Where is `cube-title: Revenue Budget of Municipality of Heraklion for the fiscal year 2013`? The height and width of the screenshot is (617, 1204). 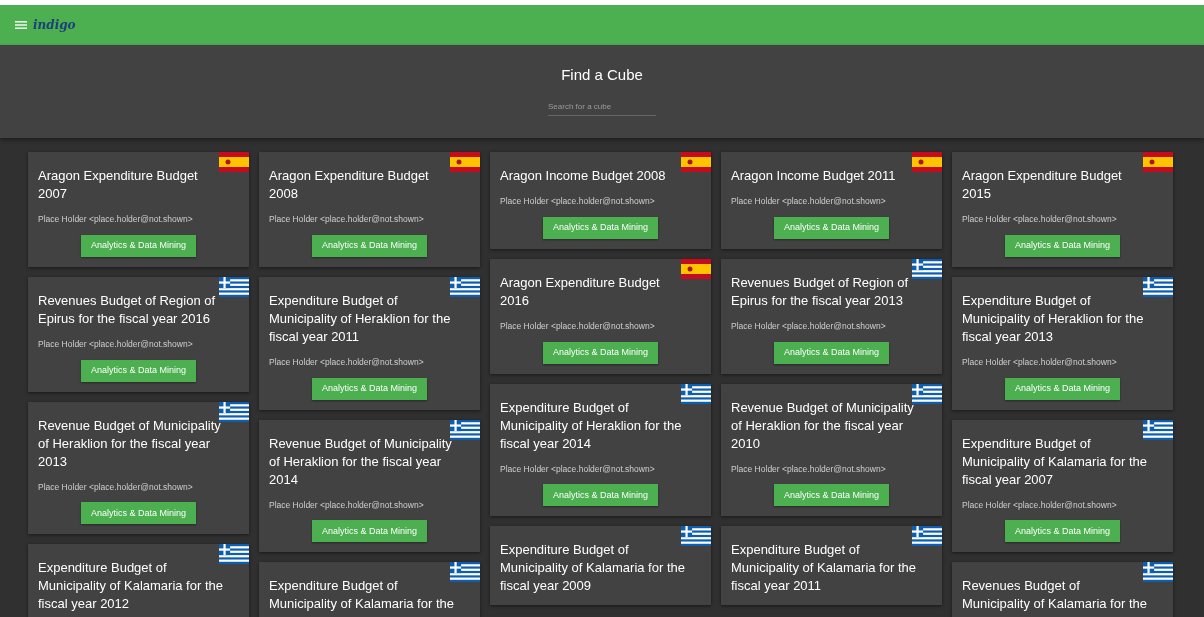
cube-title: Revenue Budget of Municipality of Heraklion for the fiscal year 2013 is located at coordinates (130, 443).